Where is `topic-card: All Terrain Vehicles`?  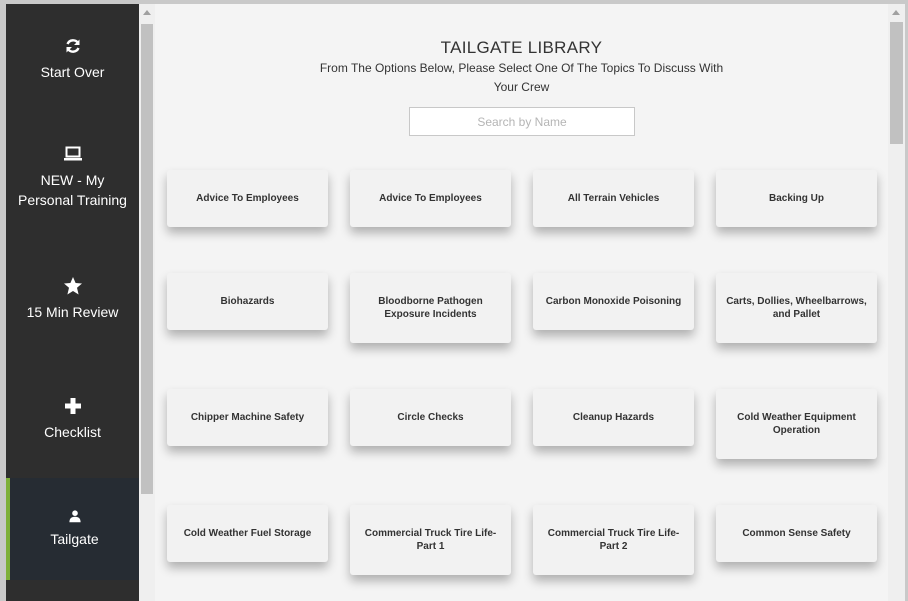
topic-card: All Terrain Vehicles is located at coordinates (613, 198).